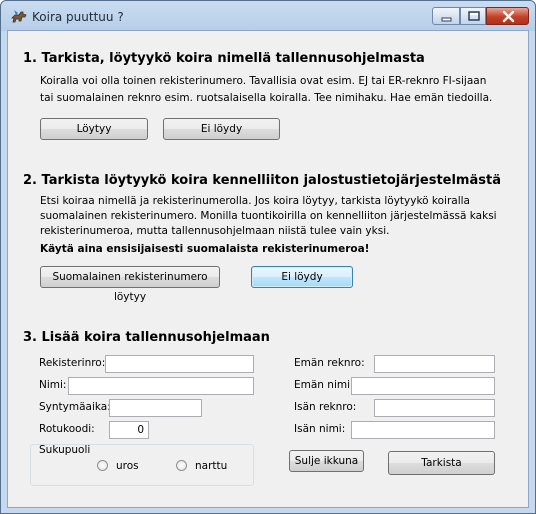 The width and height of the screenshot is (536, 514). What do you see at coordinates (302, 277) in the screenshot?
I see `section2-not-found-button: Ei löydy` at bounding box center [302, 277].